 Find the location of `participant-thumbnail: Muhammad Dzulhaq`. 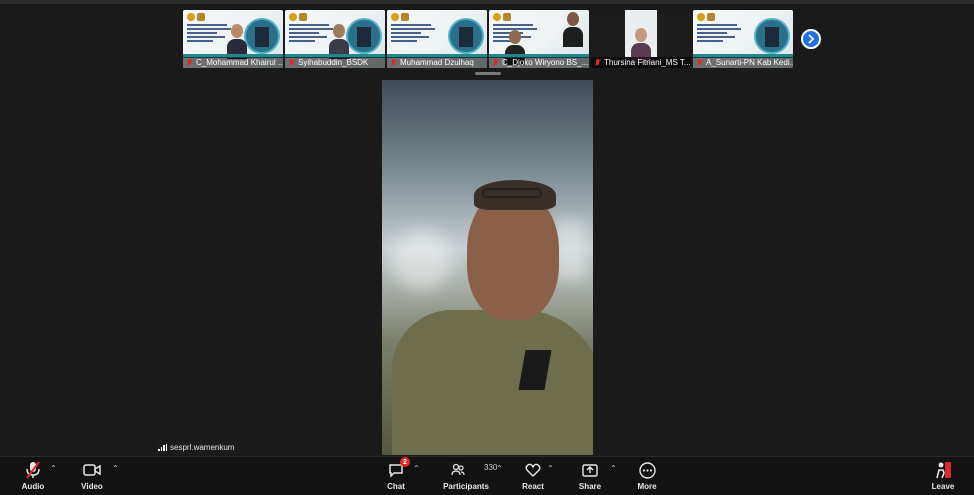

participant-thumbnail: Muhammad Dzulhaq is located at coordinates (437, 39).